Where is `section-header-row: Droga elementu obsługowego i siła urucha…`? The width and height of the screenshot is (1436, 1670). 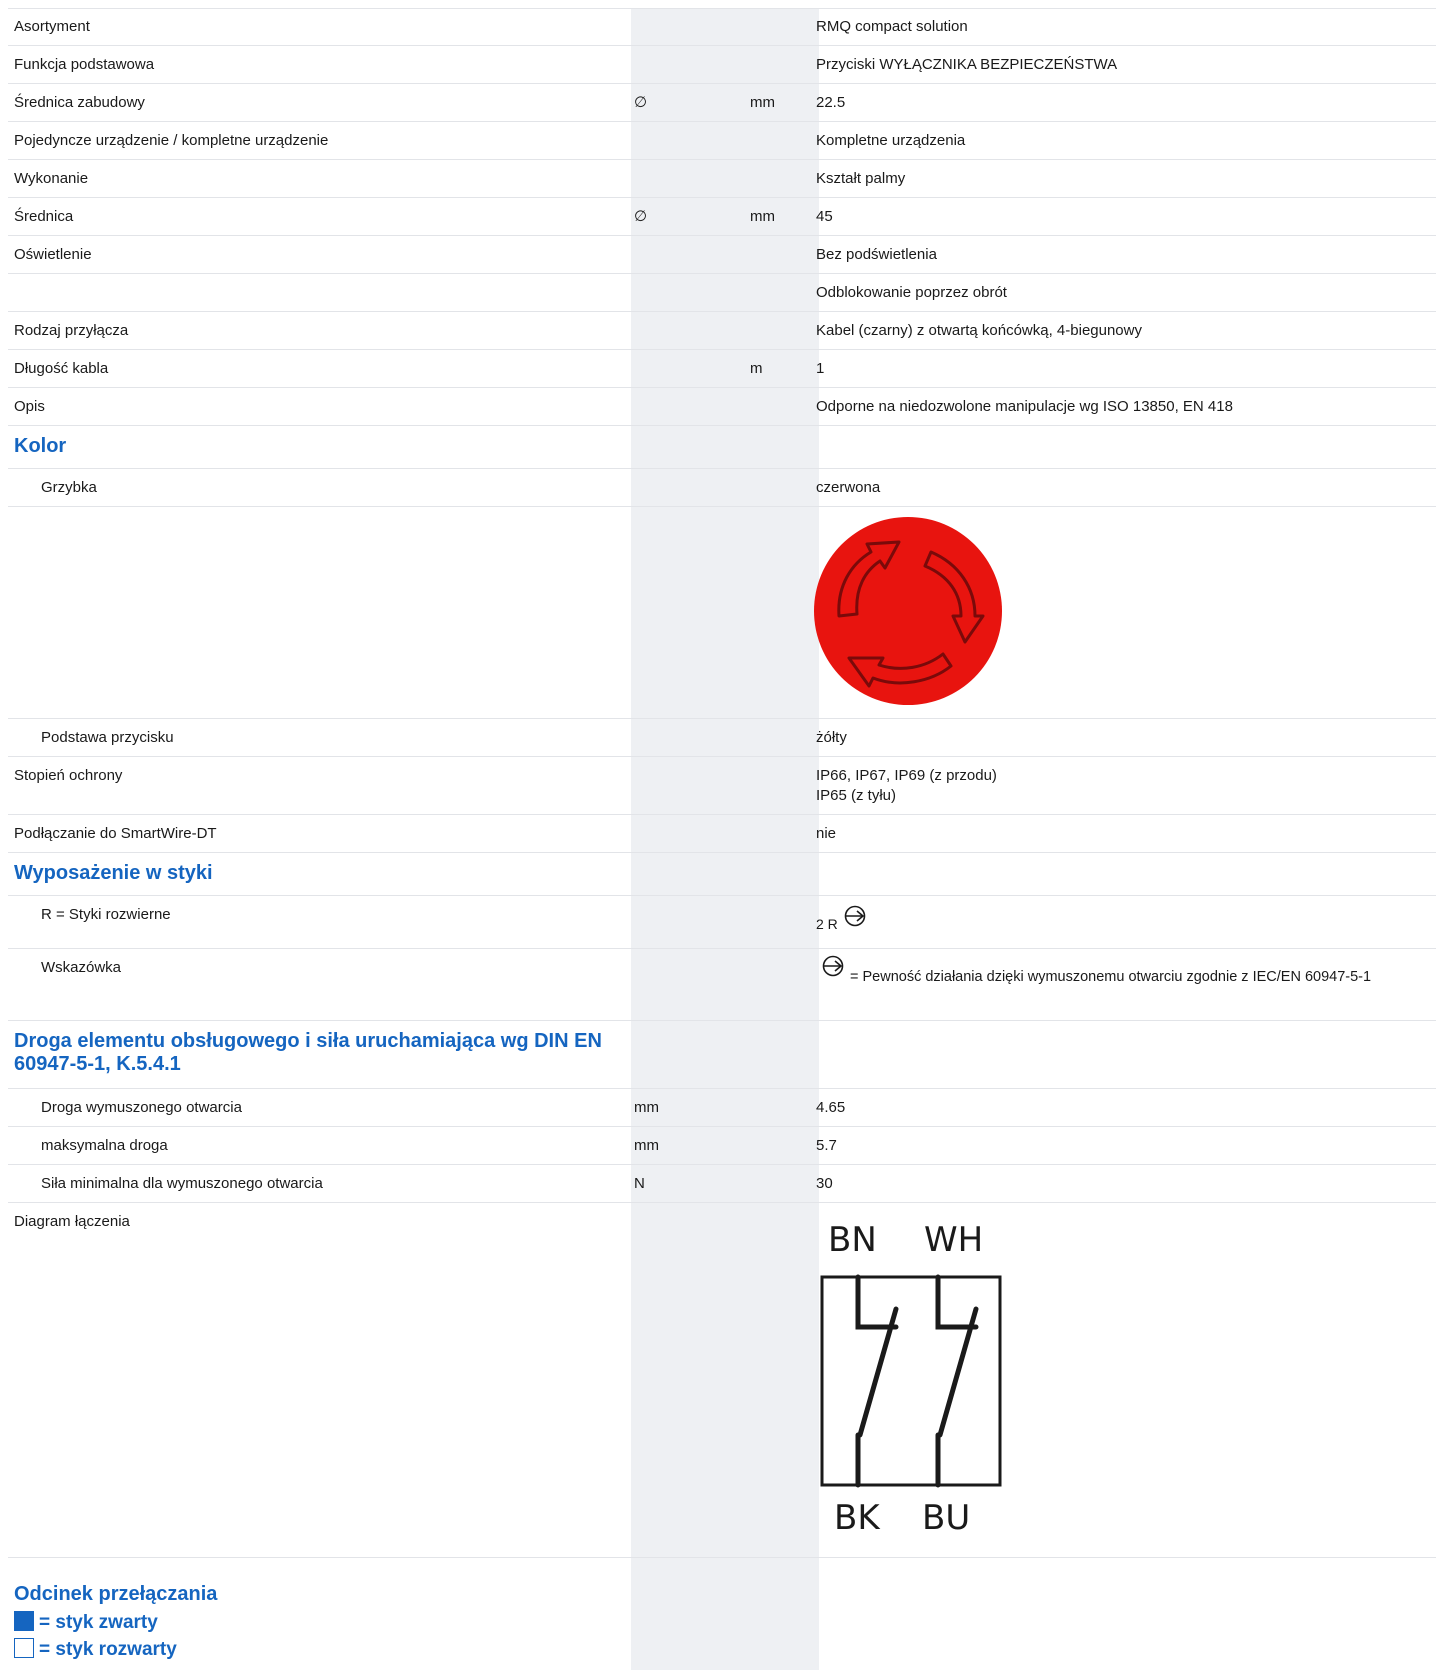
section-header-row: Droga elementu obsługowego i siła urucha… is located at coordinates (722, 1055).